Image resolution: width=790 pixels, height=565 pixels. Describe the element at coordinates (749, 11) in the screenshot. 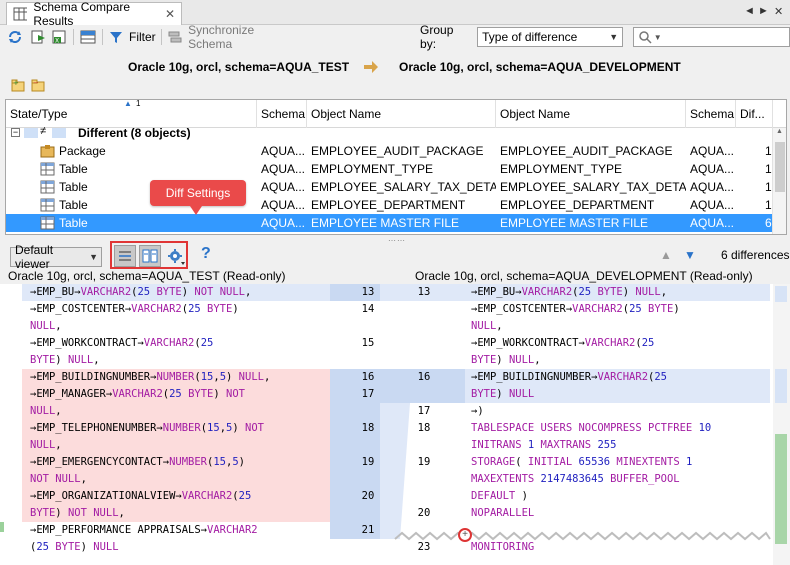

I see `prev-tab-icon: ◄` at that location.